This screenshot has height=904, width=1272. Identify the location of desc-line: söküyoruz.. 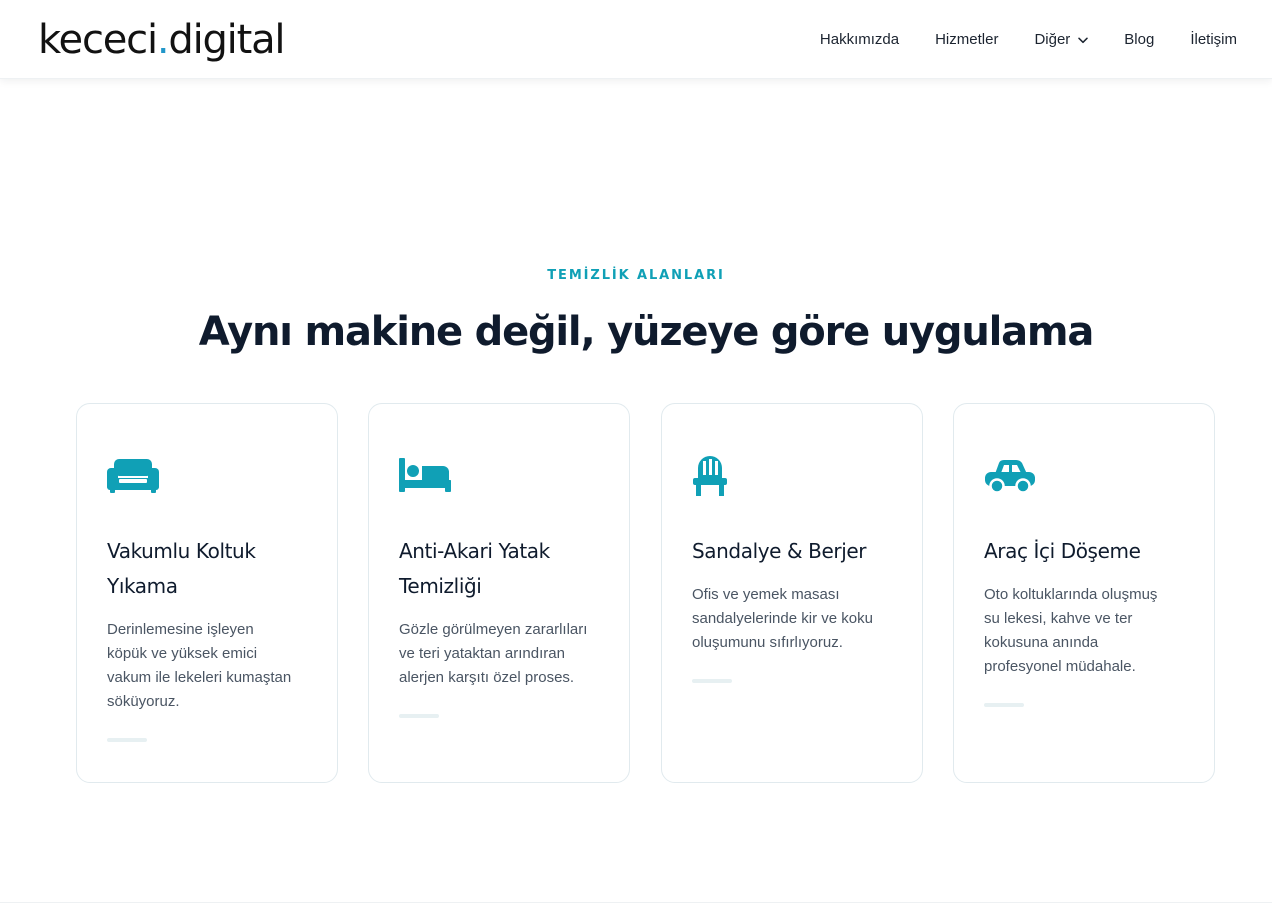
(143, 701).